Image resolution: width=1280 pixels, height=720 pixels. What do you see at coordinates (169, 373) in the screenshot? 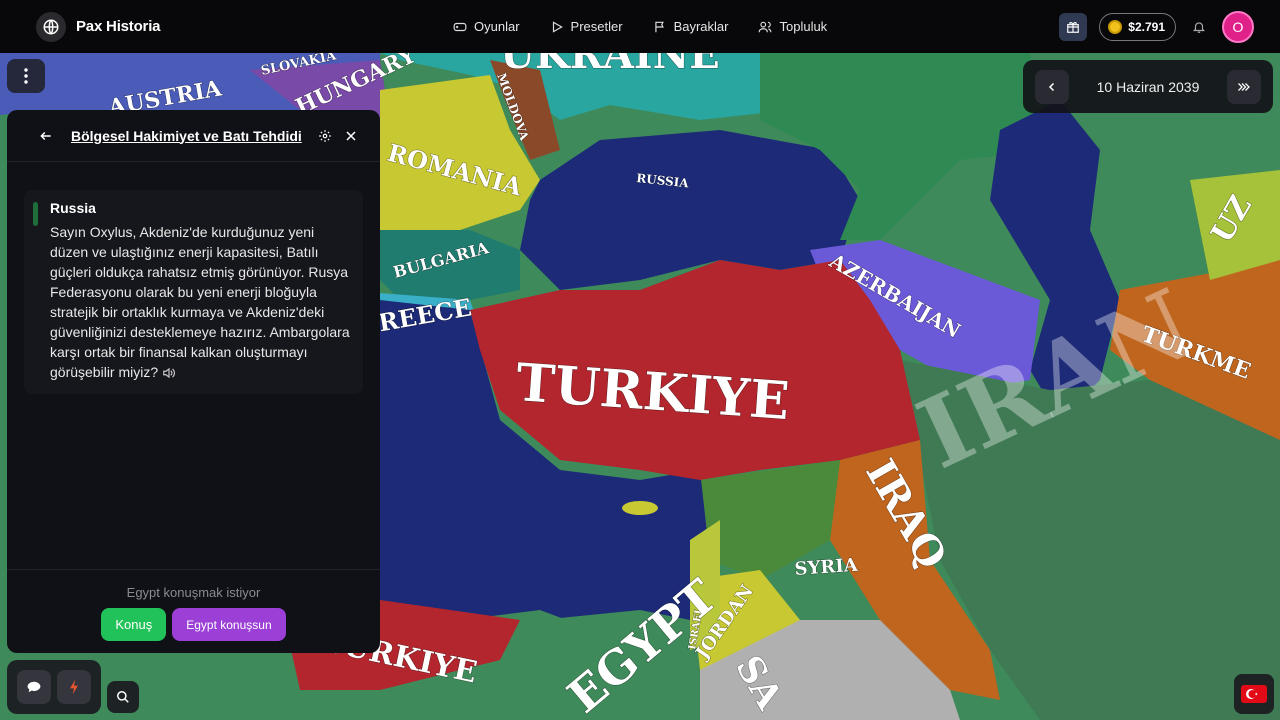
I see `speaker-icon` at bounding box center [169, 373].